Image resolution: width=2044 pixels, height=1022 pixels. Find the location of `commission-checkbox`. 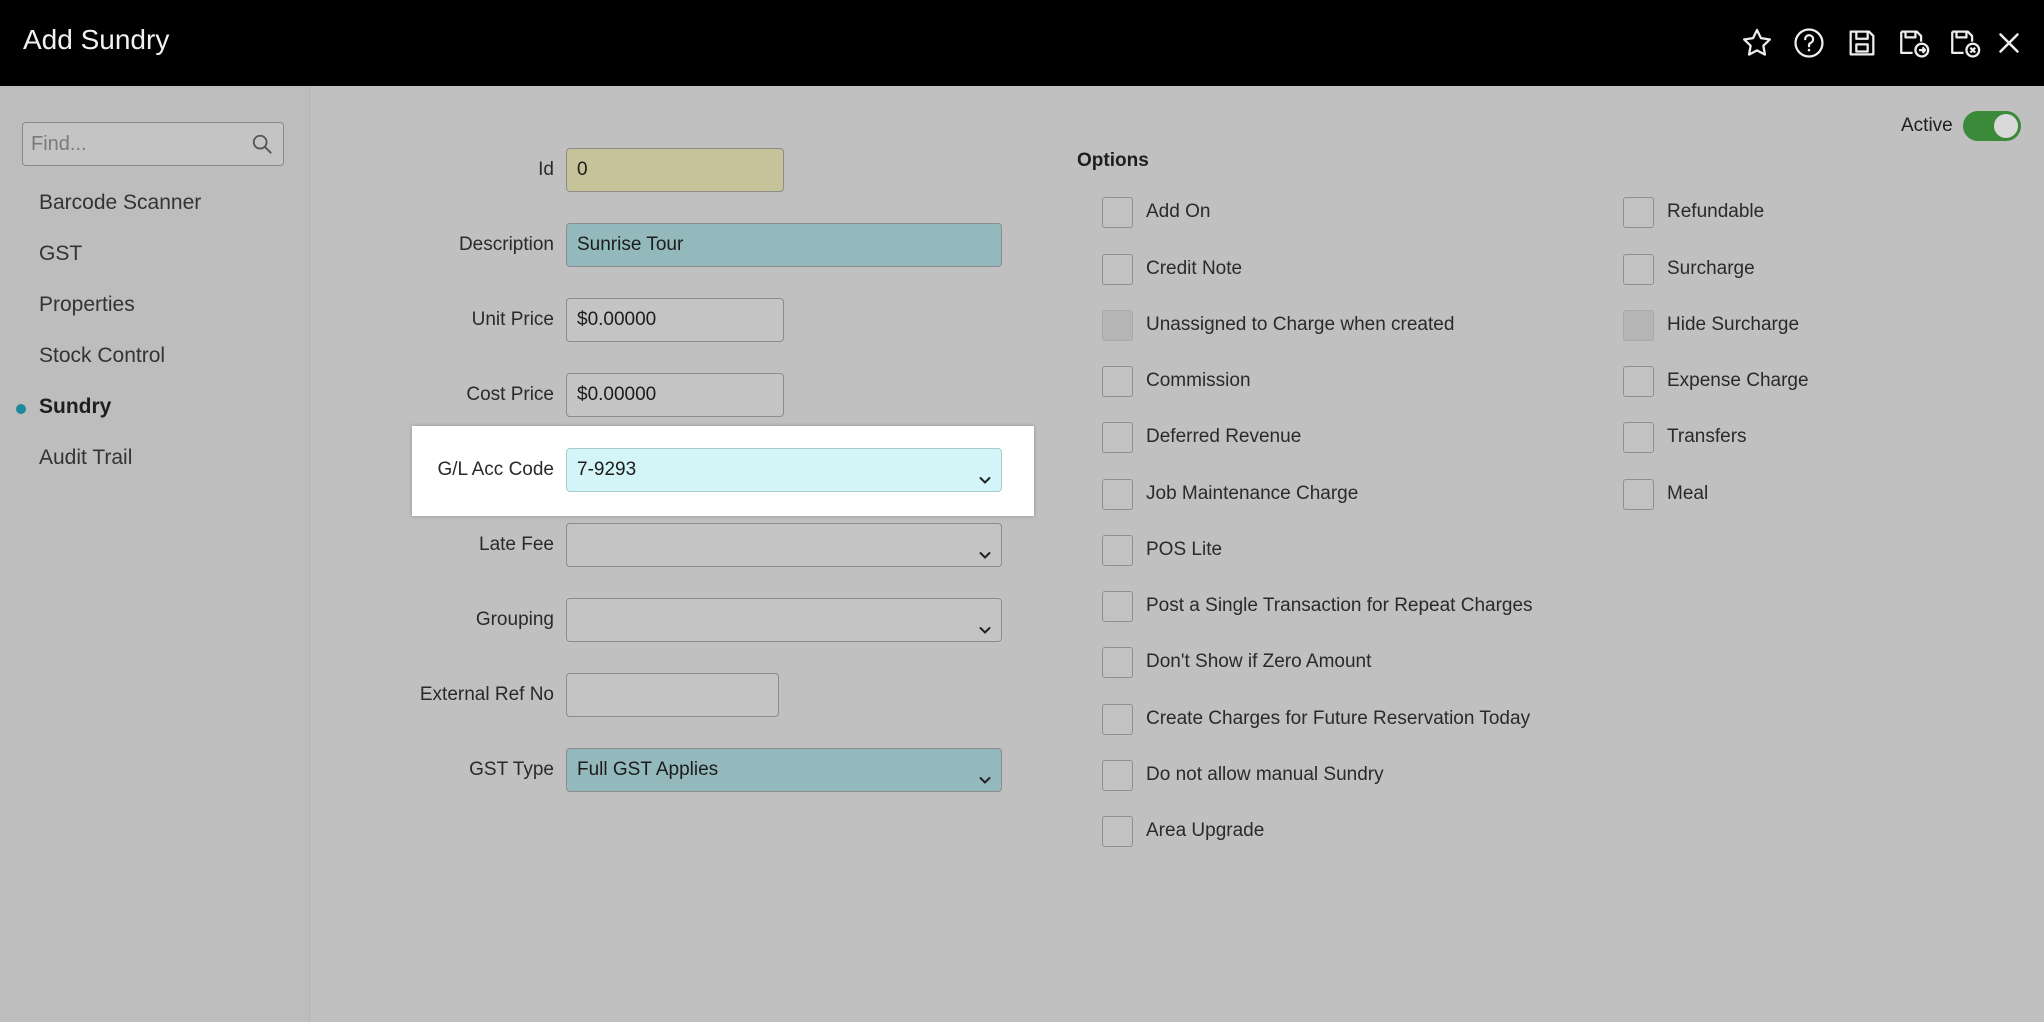

commission-checkbox is located at coordinates (1117, 381).